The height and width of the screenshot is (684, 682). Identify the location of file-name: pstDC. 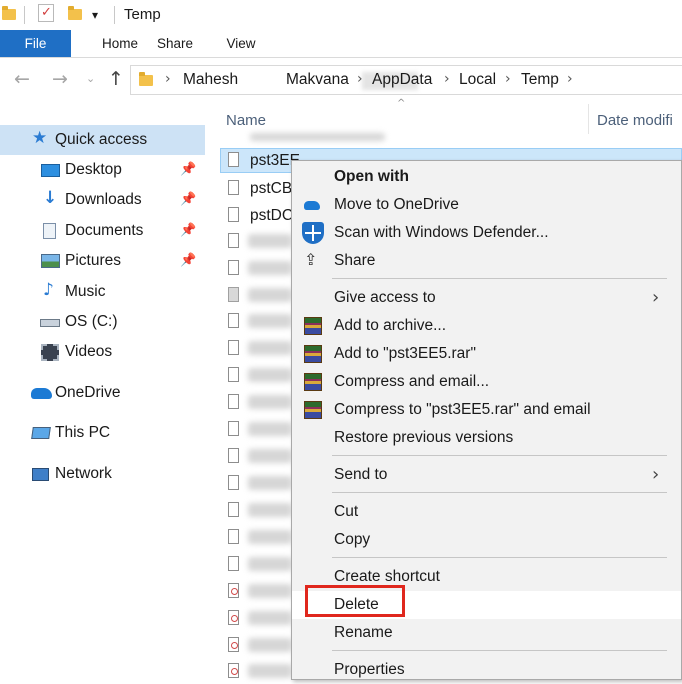
(271, 216).